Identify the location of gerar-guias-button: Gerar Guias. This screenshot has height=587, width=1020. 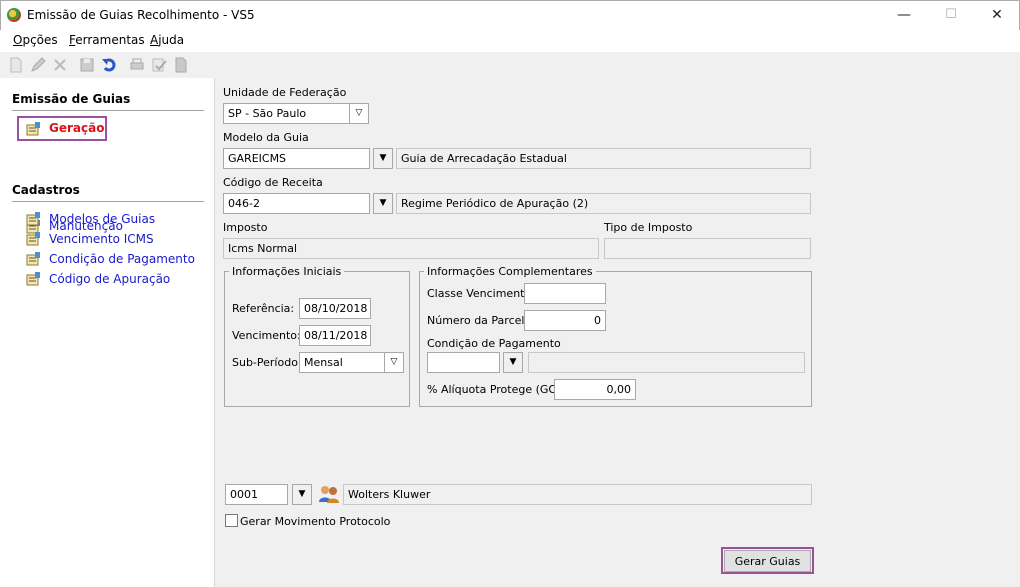
(767, 561).